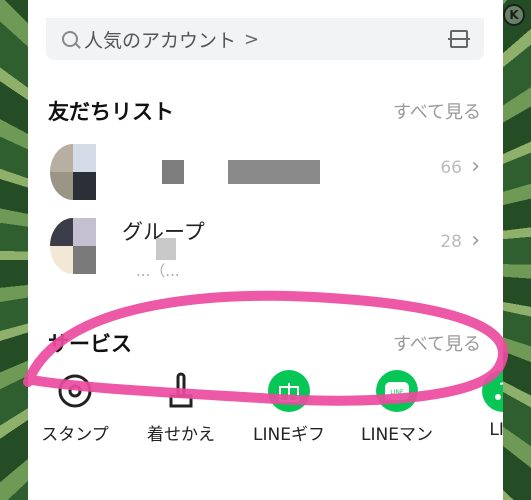  Describe the element at coordinates (437, 343) in the screenshot. I see `services-see-all-link: すべて見る` at that location.